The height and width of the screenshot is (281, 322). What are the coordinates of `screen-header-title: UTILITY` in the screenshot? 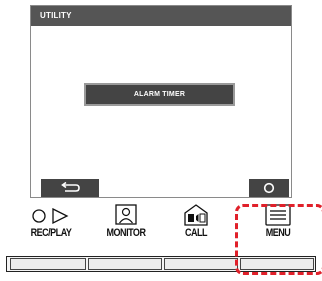 It's located at (161, 16).